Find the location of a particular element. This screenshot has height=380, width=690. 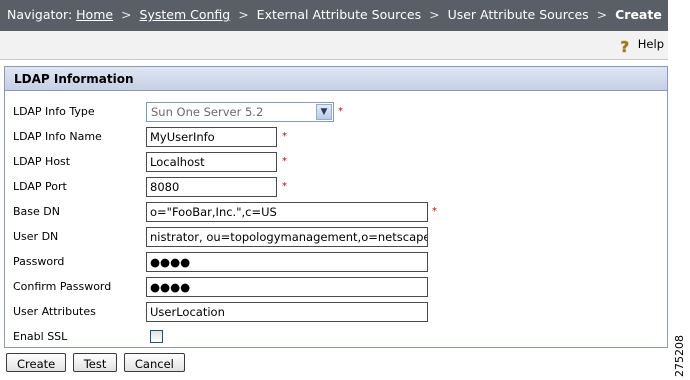

breadcrumb-external-attribute-sources: External Attribute Sources is located at coordinates (339, 14).